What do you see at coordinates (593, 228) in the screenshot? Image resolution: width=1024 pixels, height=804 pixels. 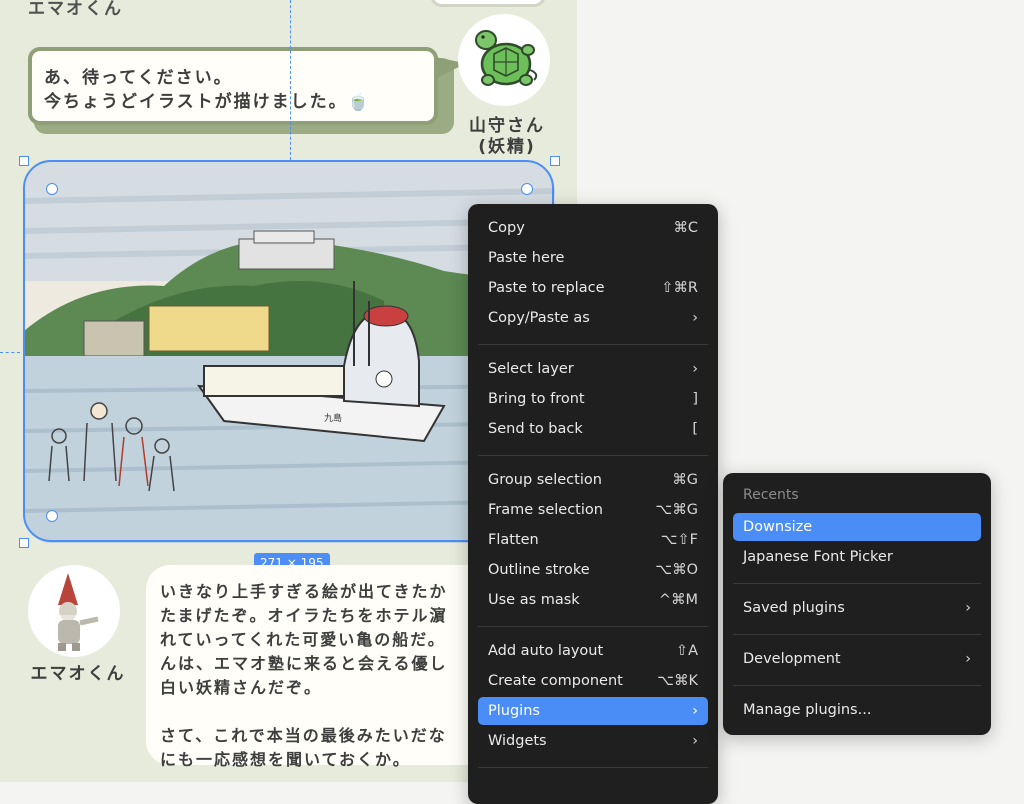 I see `menu-item-copy: Copy ⌘C` at bounding box center [593, 228].